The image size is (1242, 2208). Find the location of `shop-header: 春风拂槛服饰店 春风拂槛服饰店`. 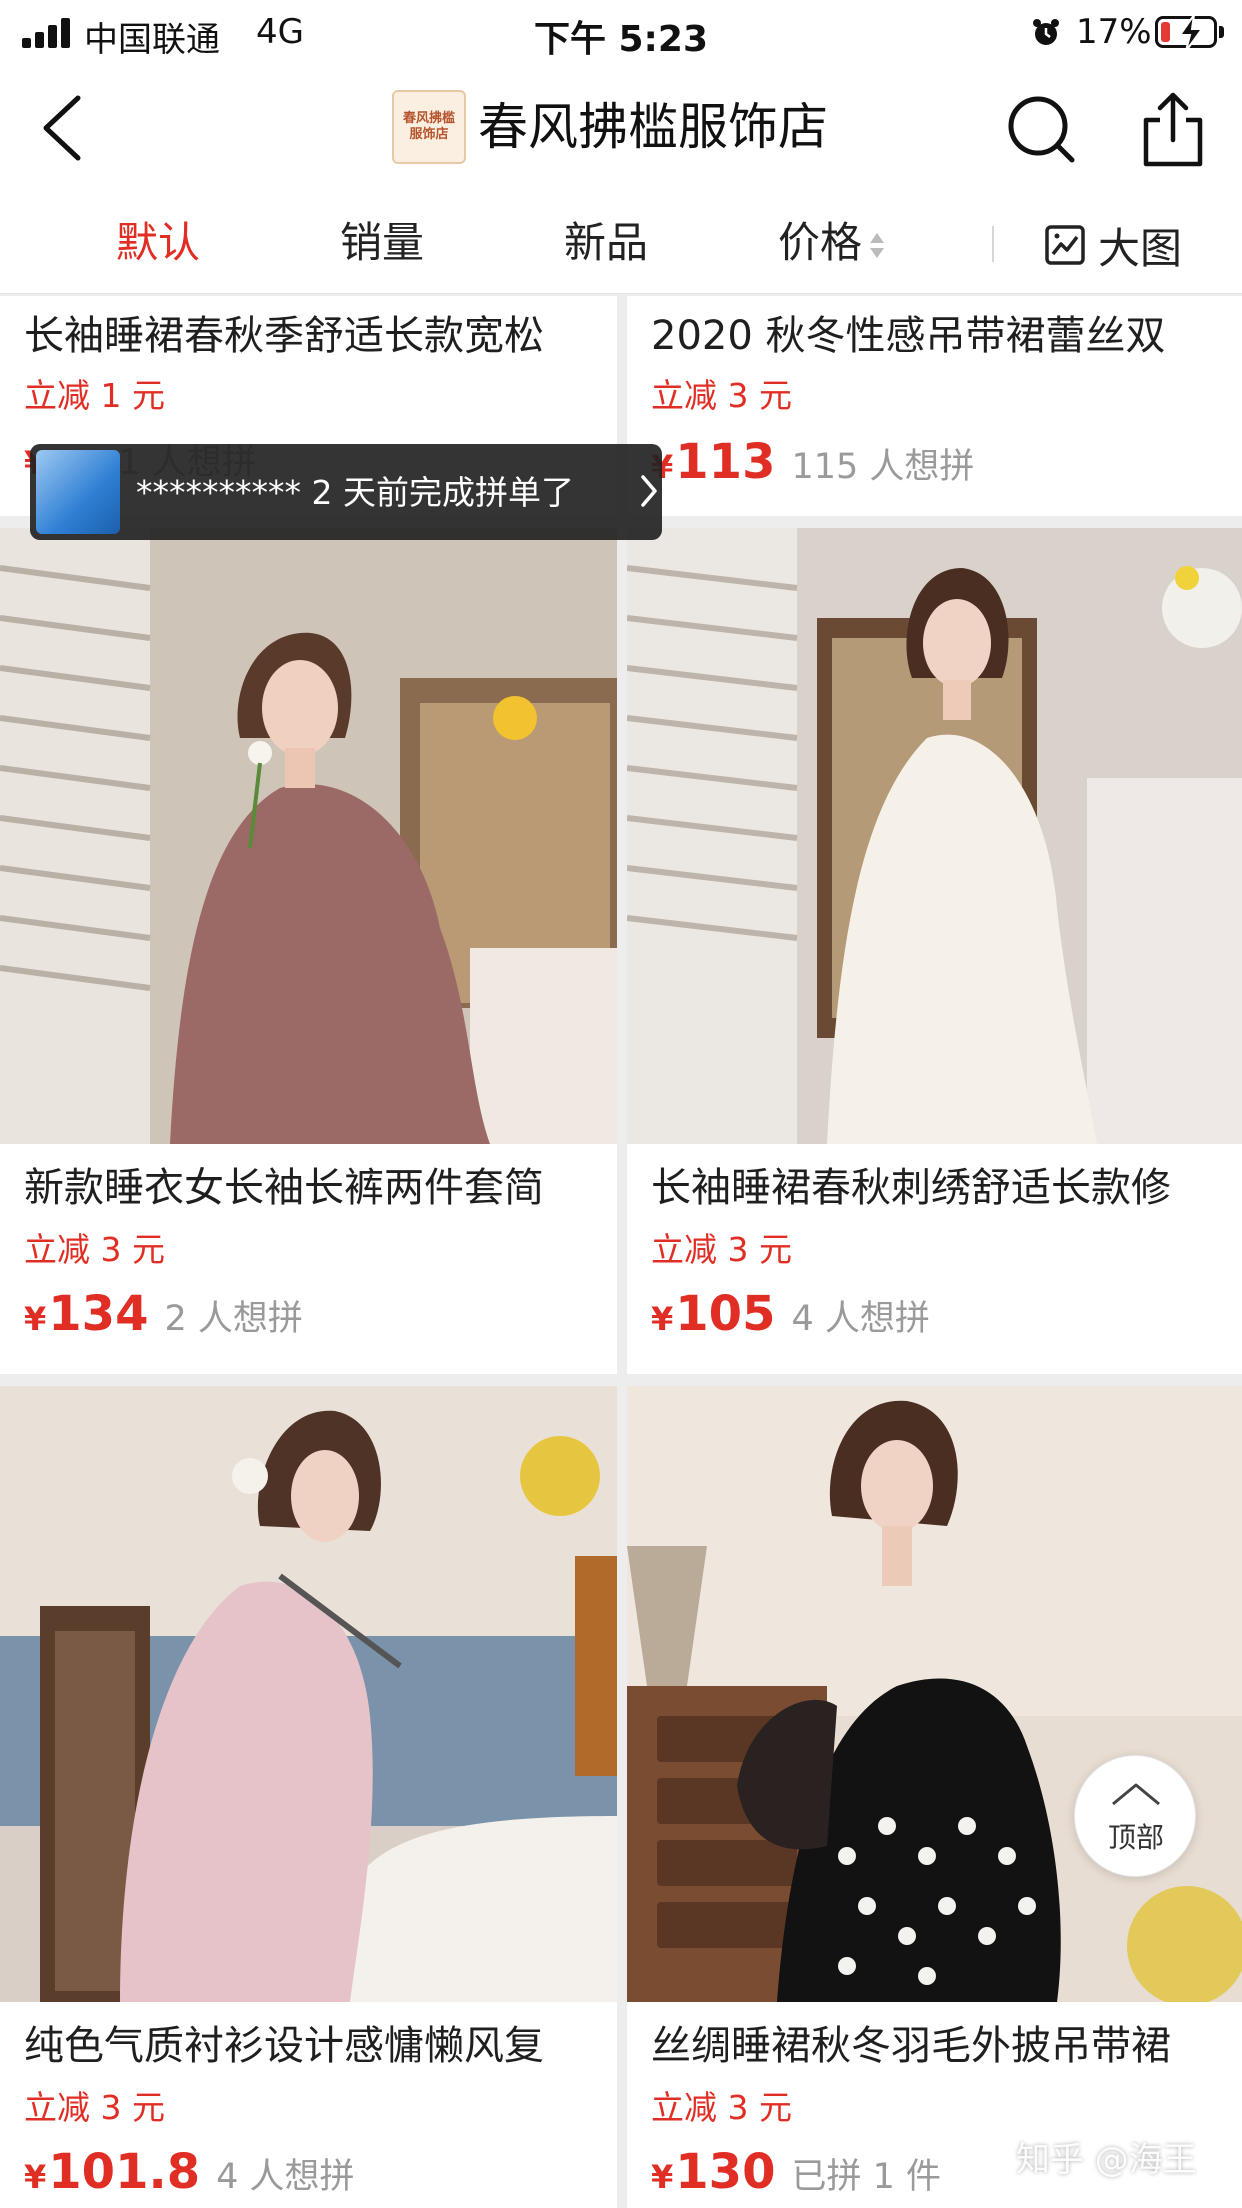

shop-header: 春风拂槛服饰店 春风拂槛服饰店 is located at coordinates (621, 128).